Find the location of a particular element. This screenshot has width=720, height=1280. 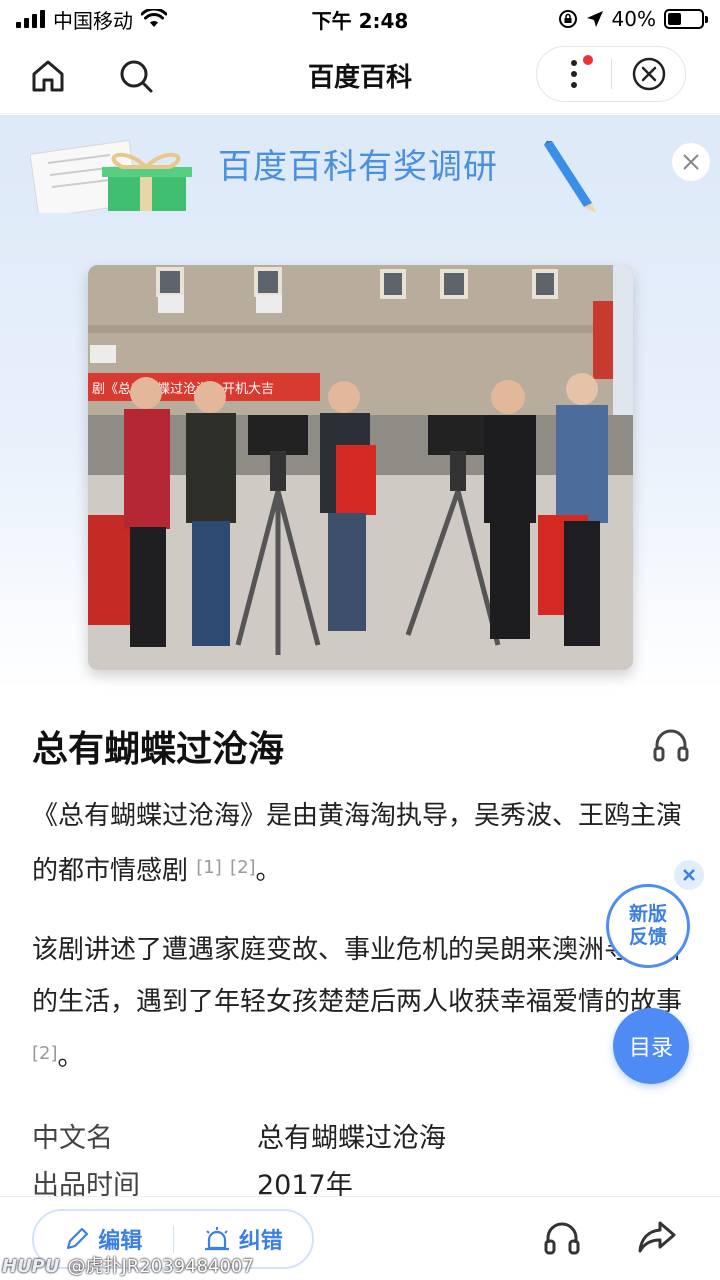

close-circle-icon is located at coordinates (648, 74).